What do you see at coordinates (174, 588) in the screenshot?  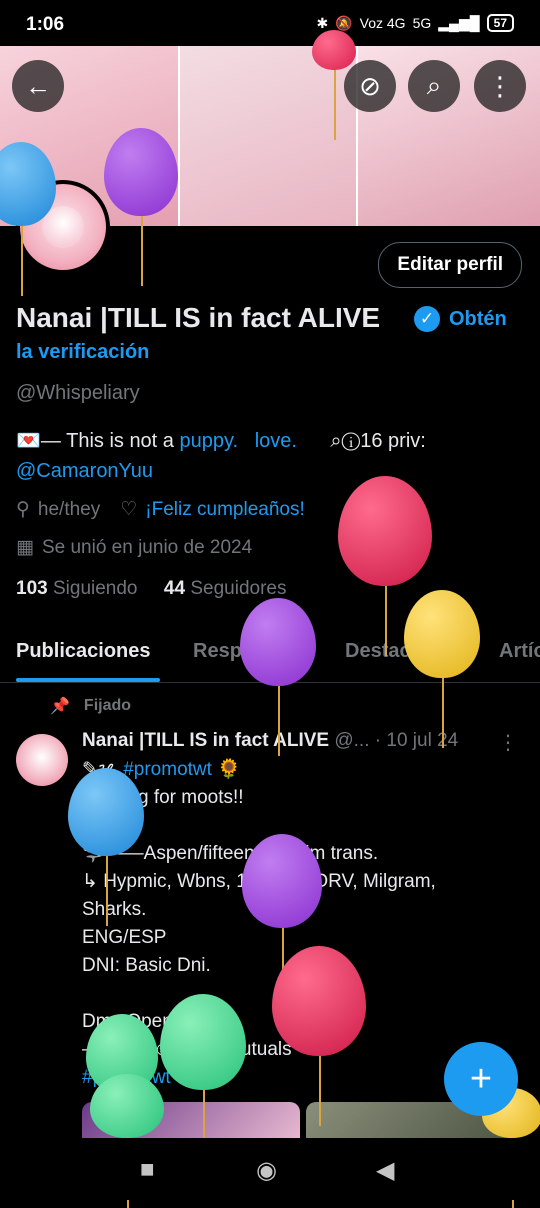 I see `followers-count: 44` at bounding box center [174, 588].